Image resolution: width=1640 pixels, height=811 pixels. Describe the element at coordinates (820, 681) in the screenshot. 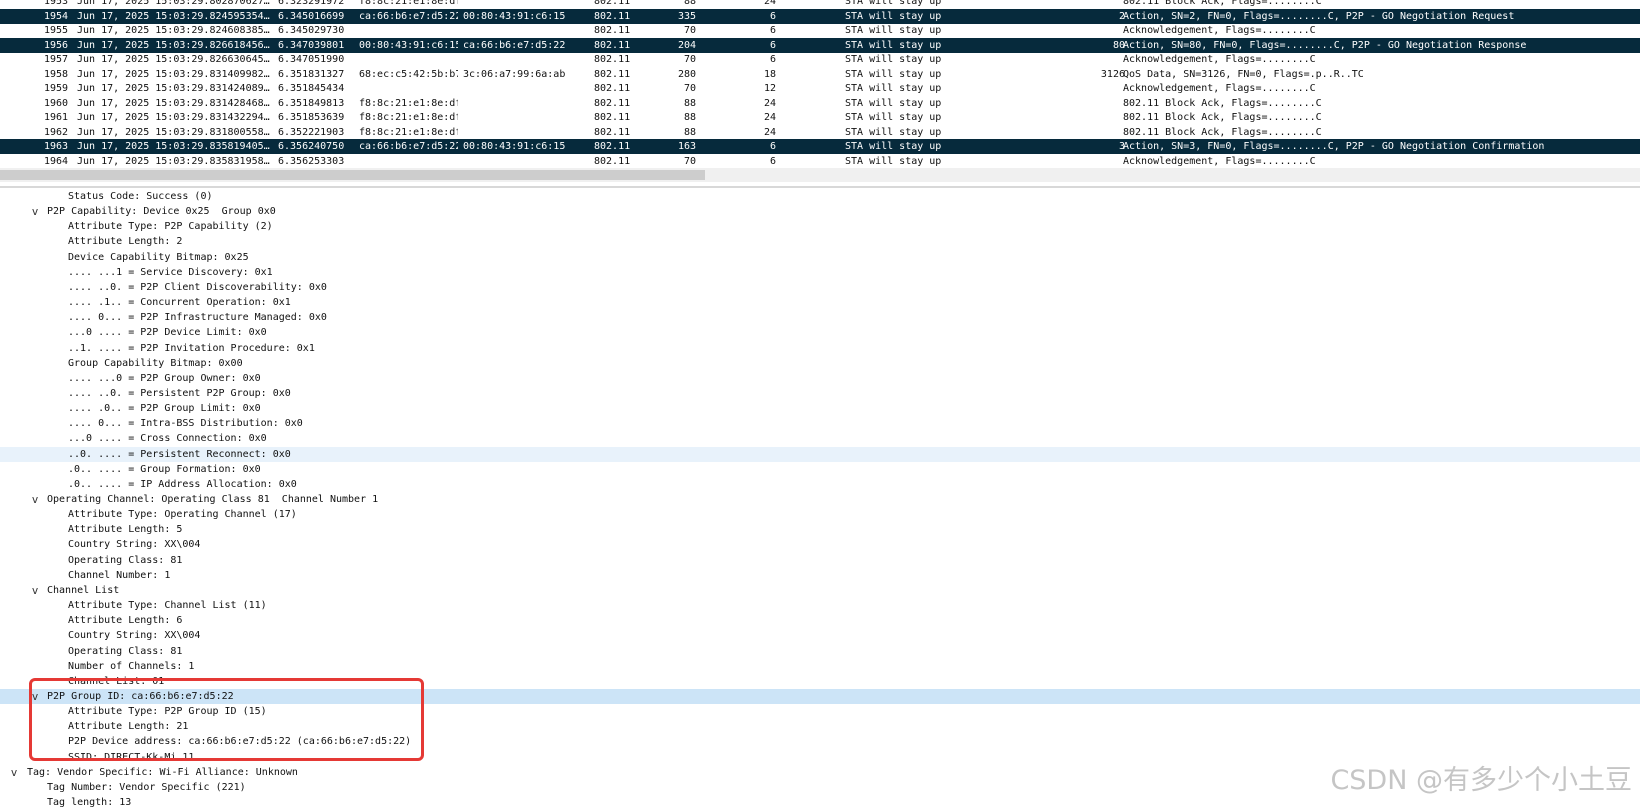

I see `detail-row: Channel List: 01` at that location.